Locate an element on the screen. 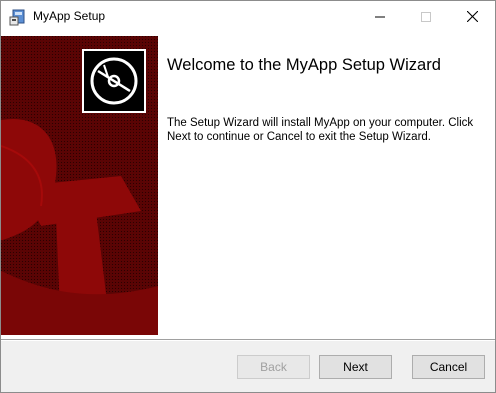  maximize-icon is located at coordinates (426, 16).